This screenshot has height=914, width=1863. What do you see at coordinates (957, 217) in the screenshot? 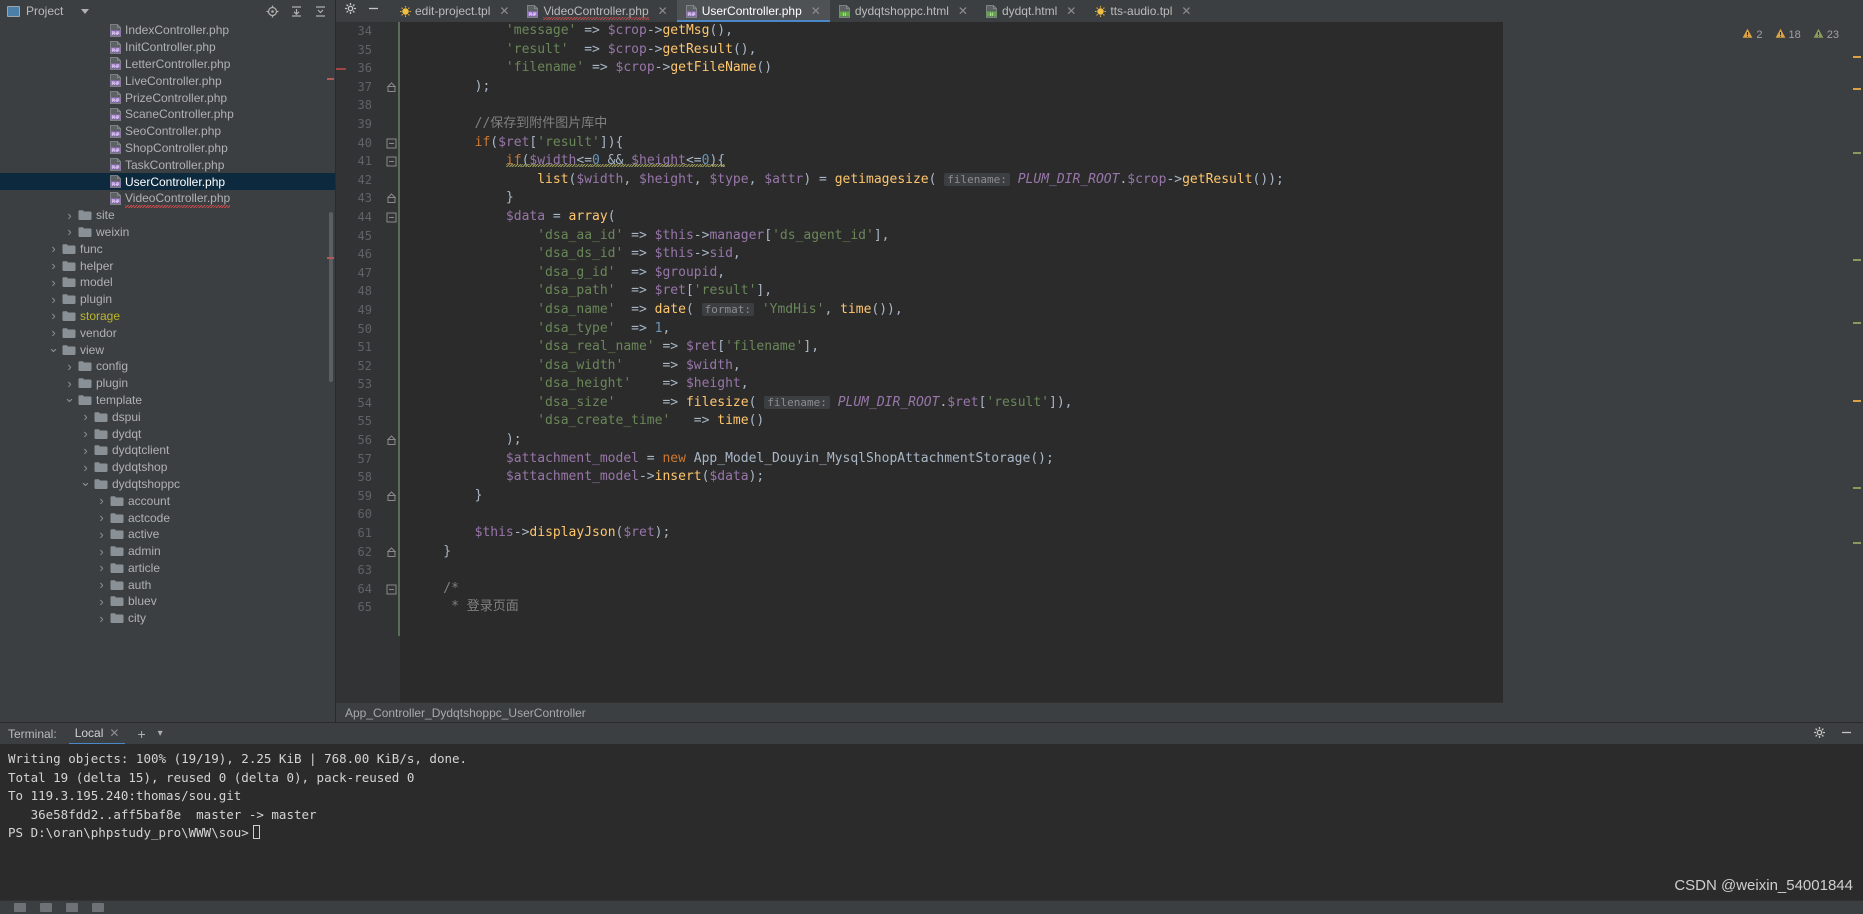
I see `code-line: $data = array(` at bounding box center [957, 217].